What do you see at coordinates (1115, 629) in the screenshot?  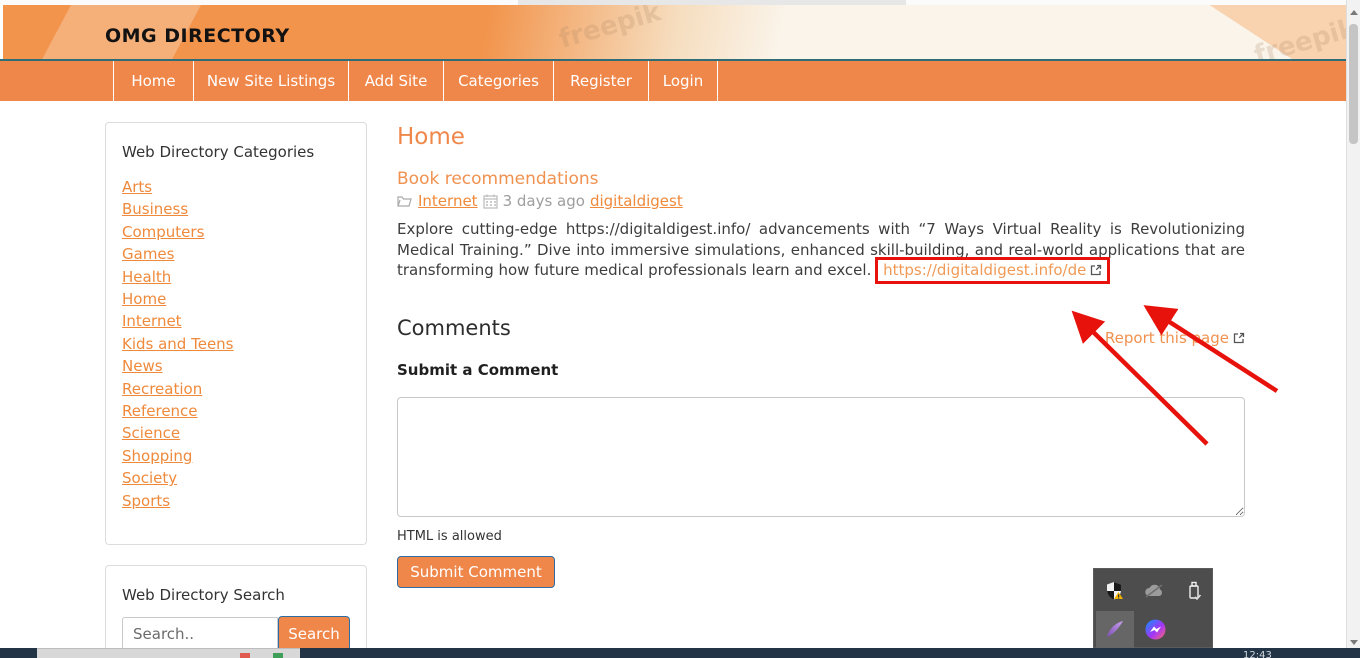 I see `feather-pen-icon` at bounding box center [1115, 629].